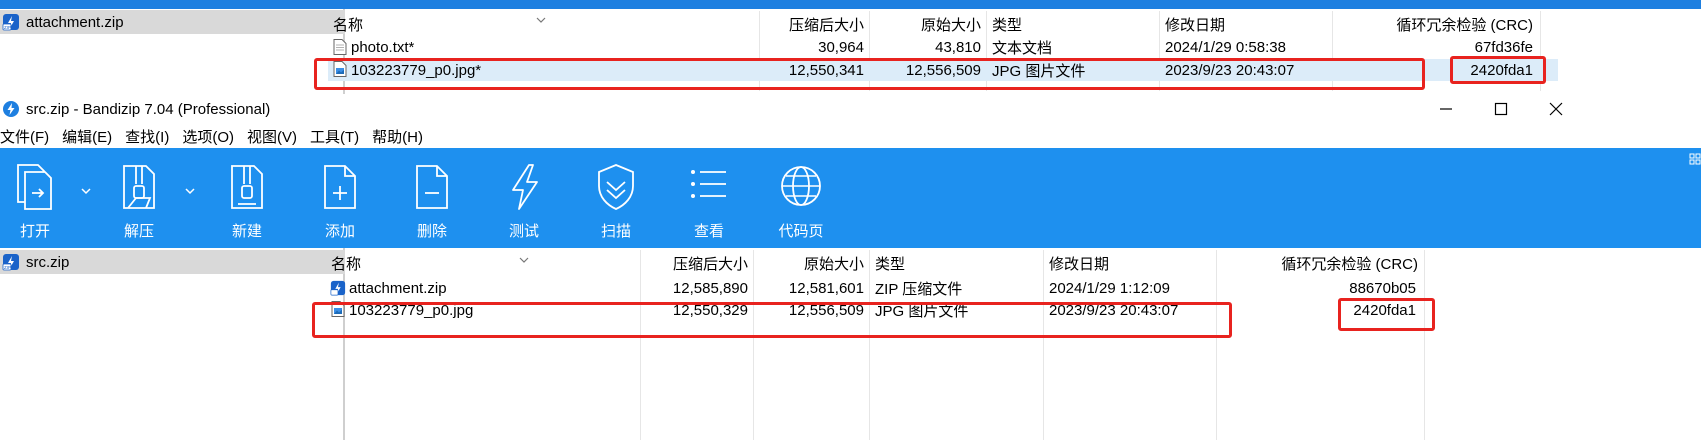  What do you see at coordinates (1022, 48) in the screenshot?
I see `top-row-type: 文本文档` at bounding box center [1022, 48].